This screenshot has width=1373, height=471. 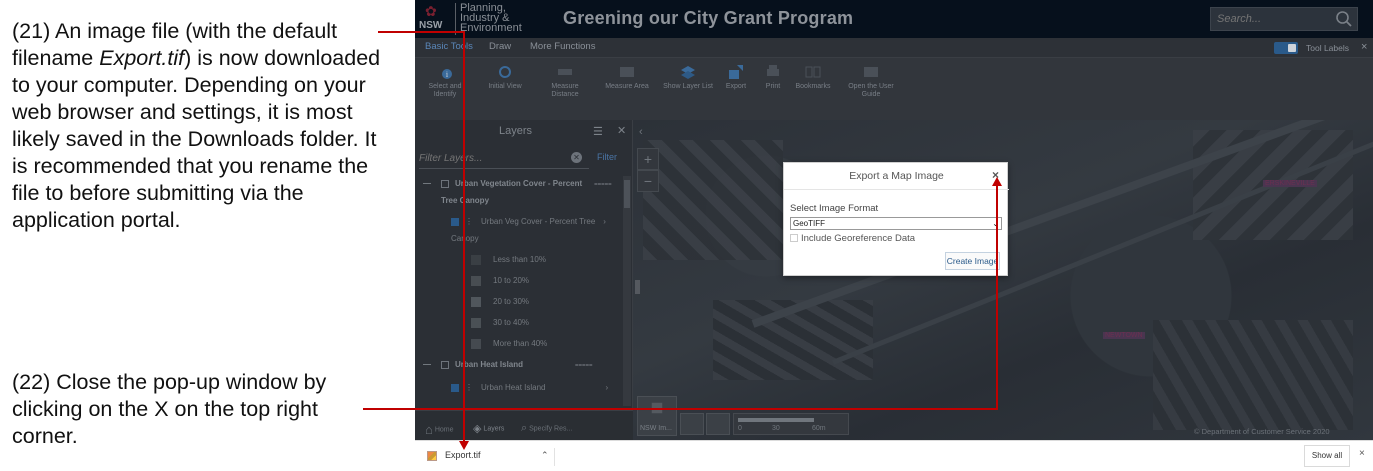 What do you see at coordinates (648, 181) in the screenshot?
I see `zoom-out-button: −` at bounding box center [648, 181].